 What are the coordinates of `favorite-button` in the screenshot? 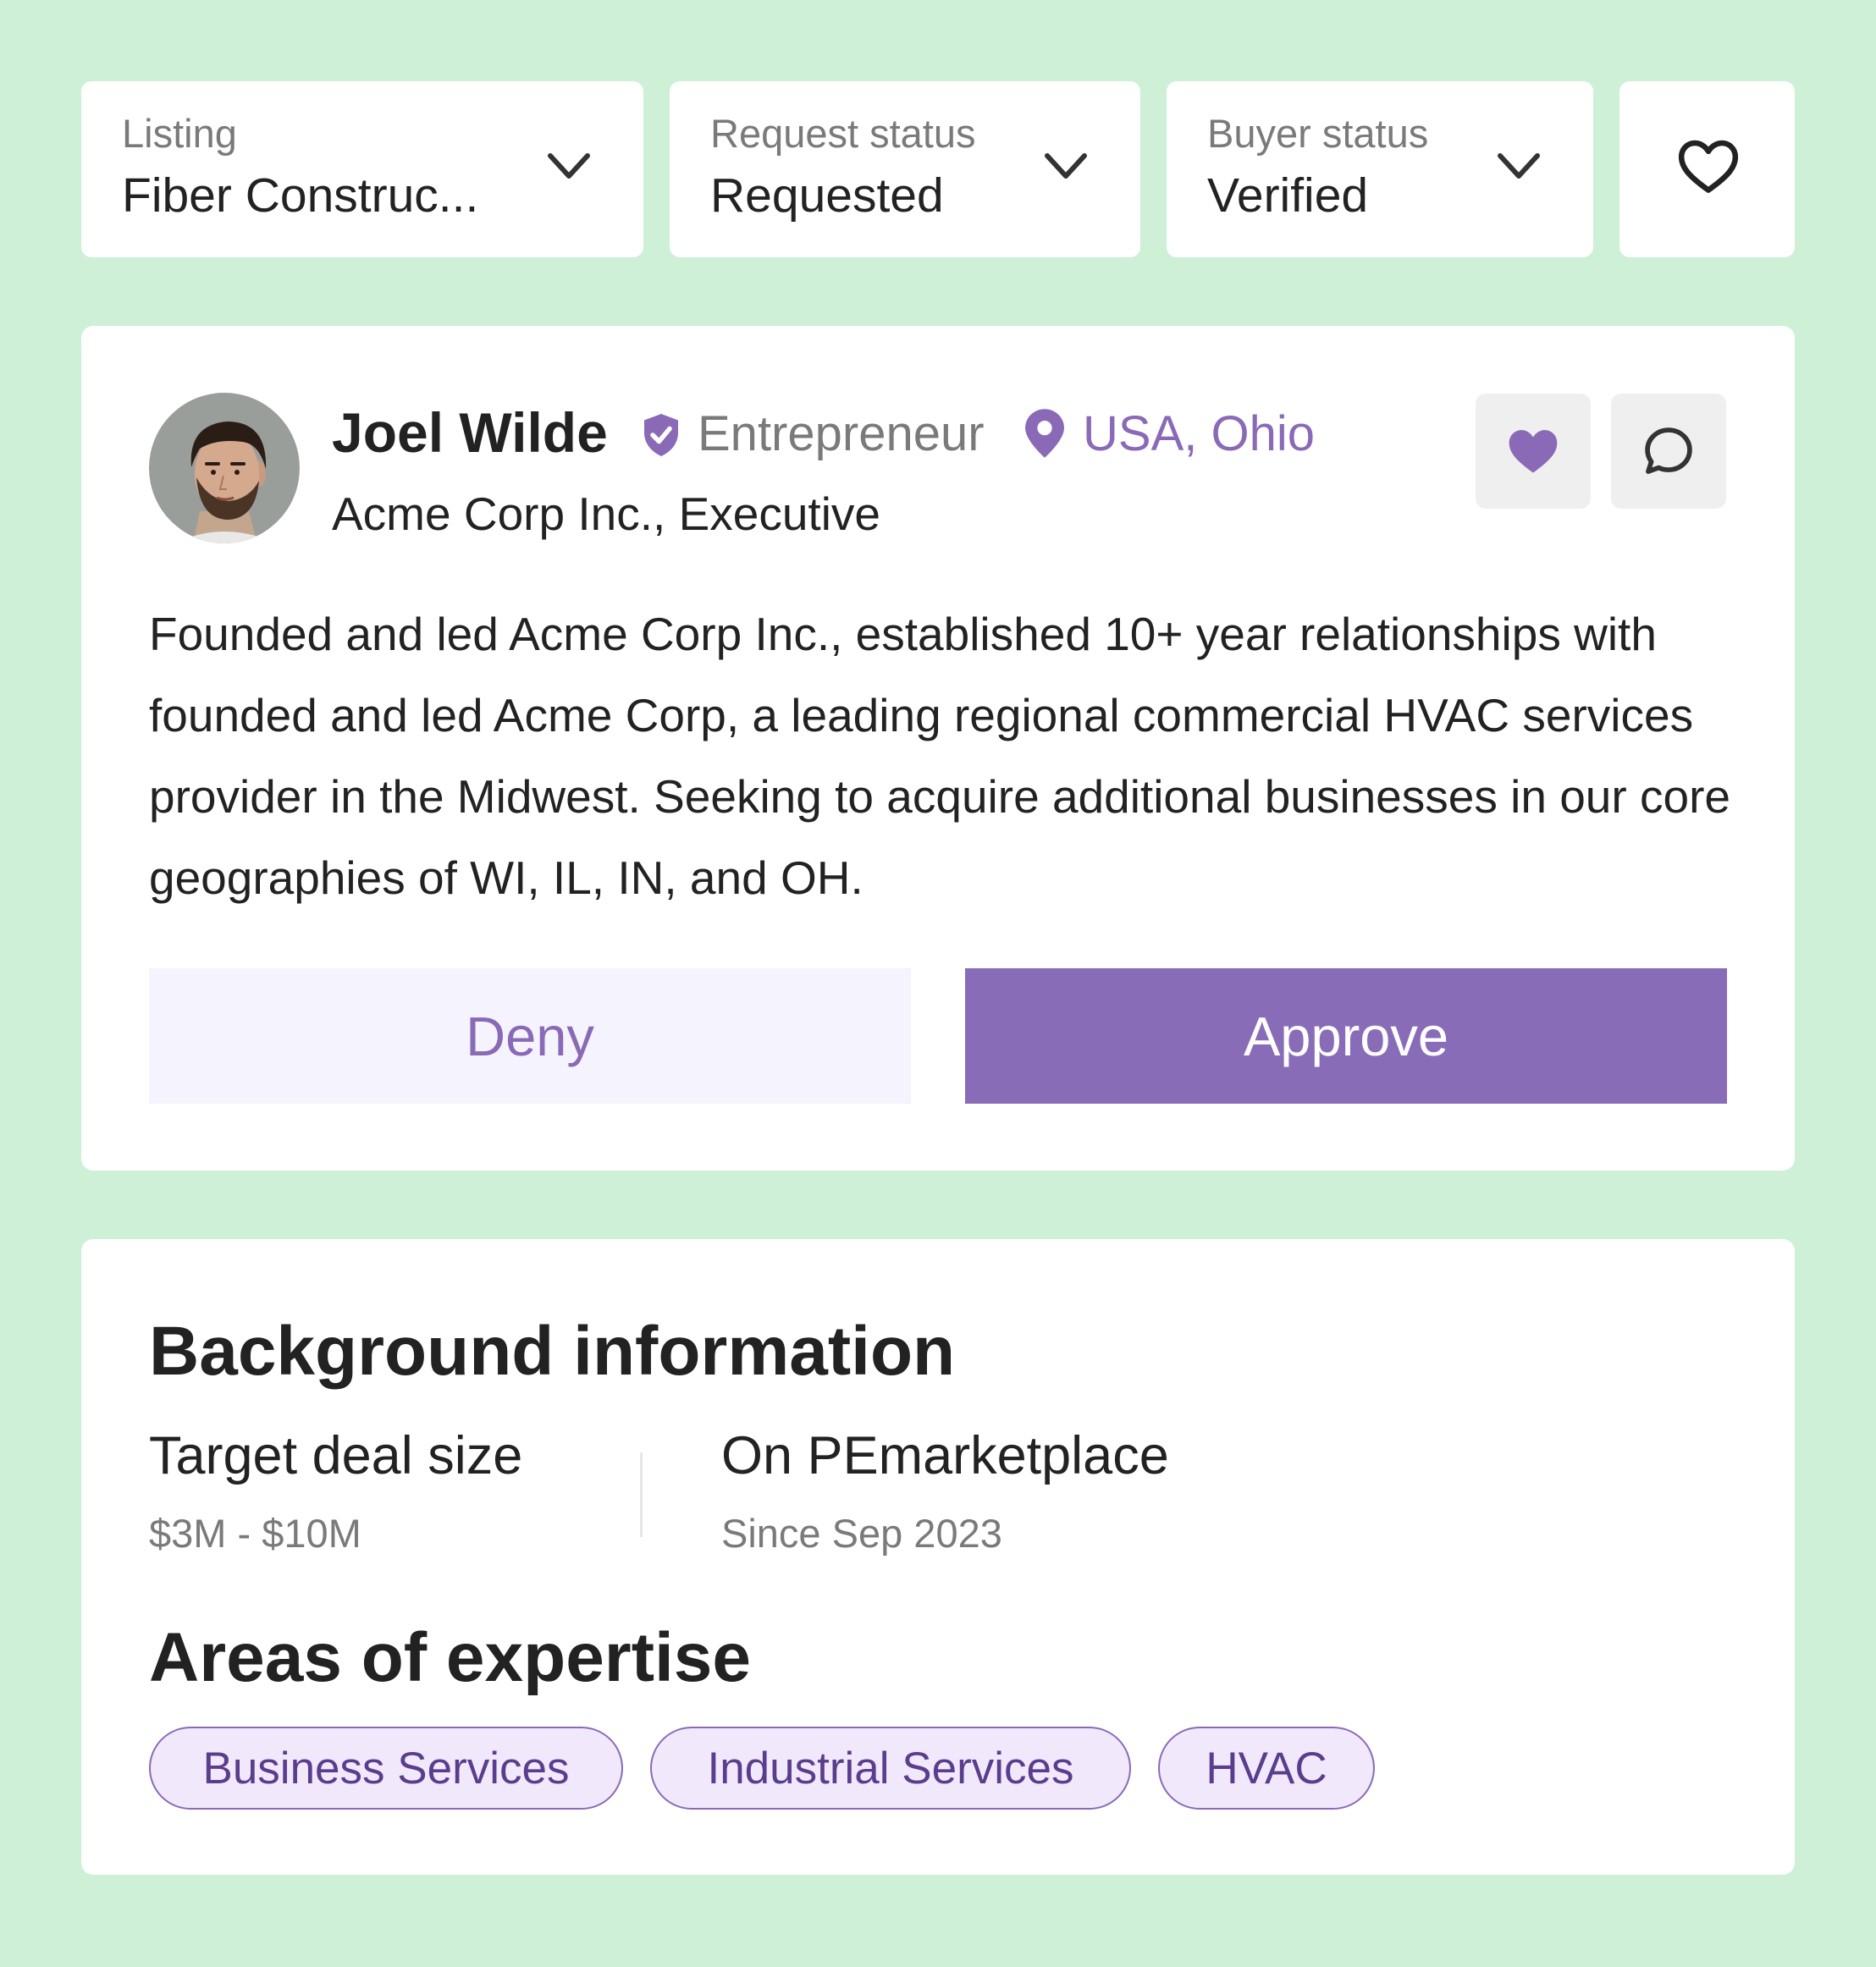 It's located at (1533, 451).